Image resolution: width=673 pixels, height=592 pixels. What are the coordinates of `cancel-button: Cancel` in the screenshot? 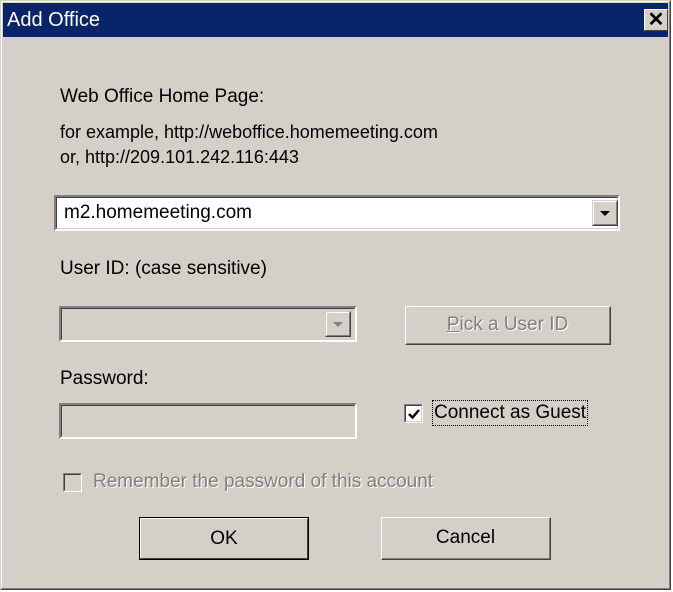 It's located at (466, 538).